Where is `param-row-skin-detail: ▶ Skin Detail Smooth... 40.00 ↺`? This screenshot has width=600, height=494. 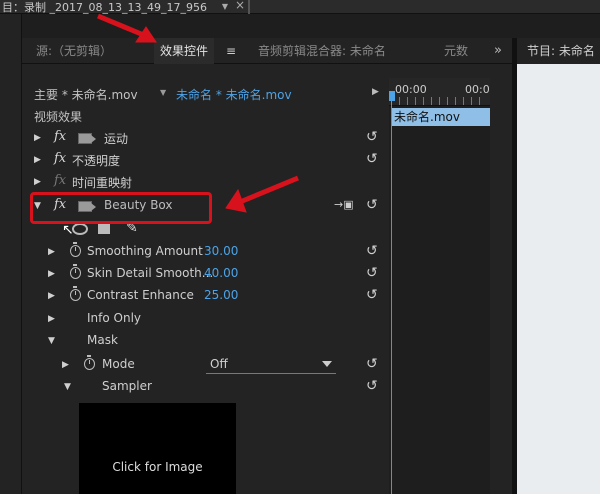
param-row-skin-detail: ▶ Skin Detail Smooth... 40.00 ↺ is located at coordinates (205, 275).